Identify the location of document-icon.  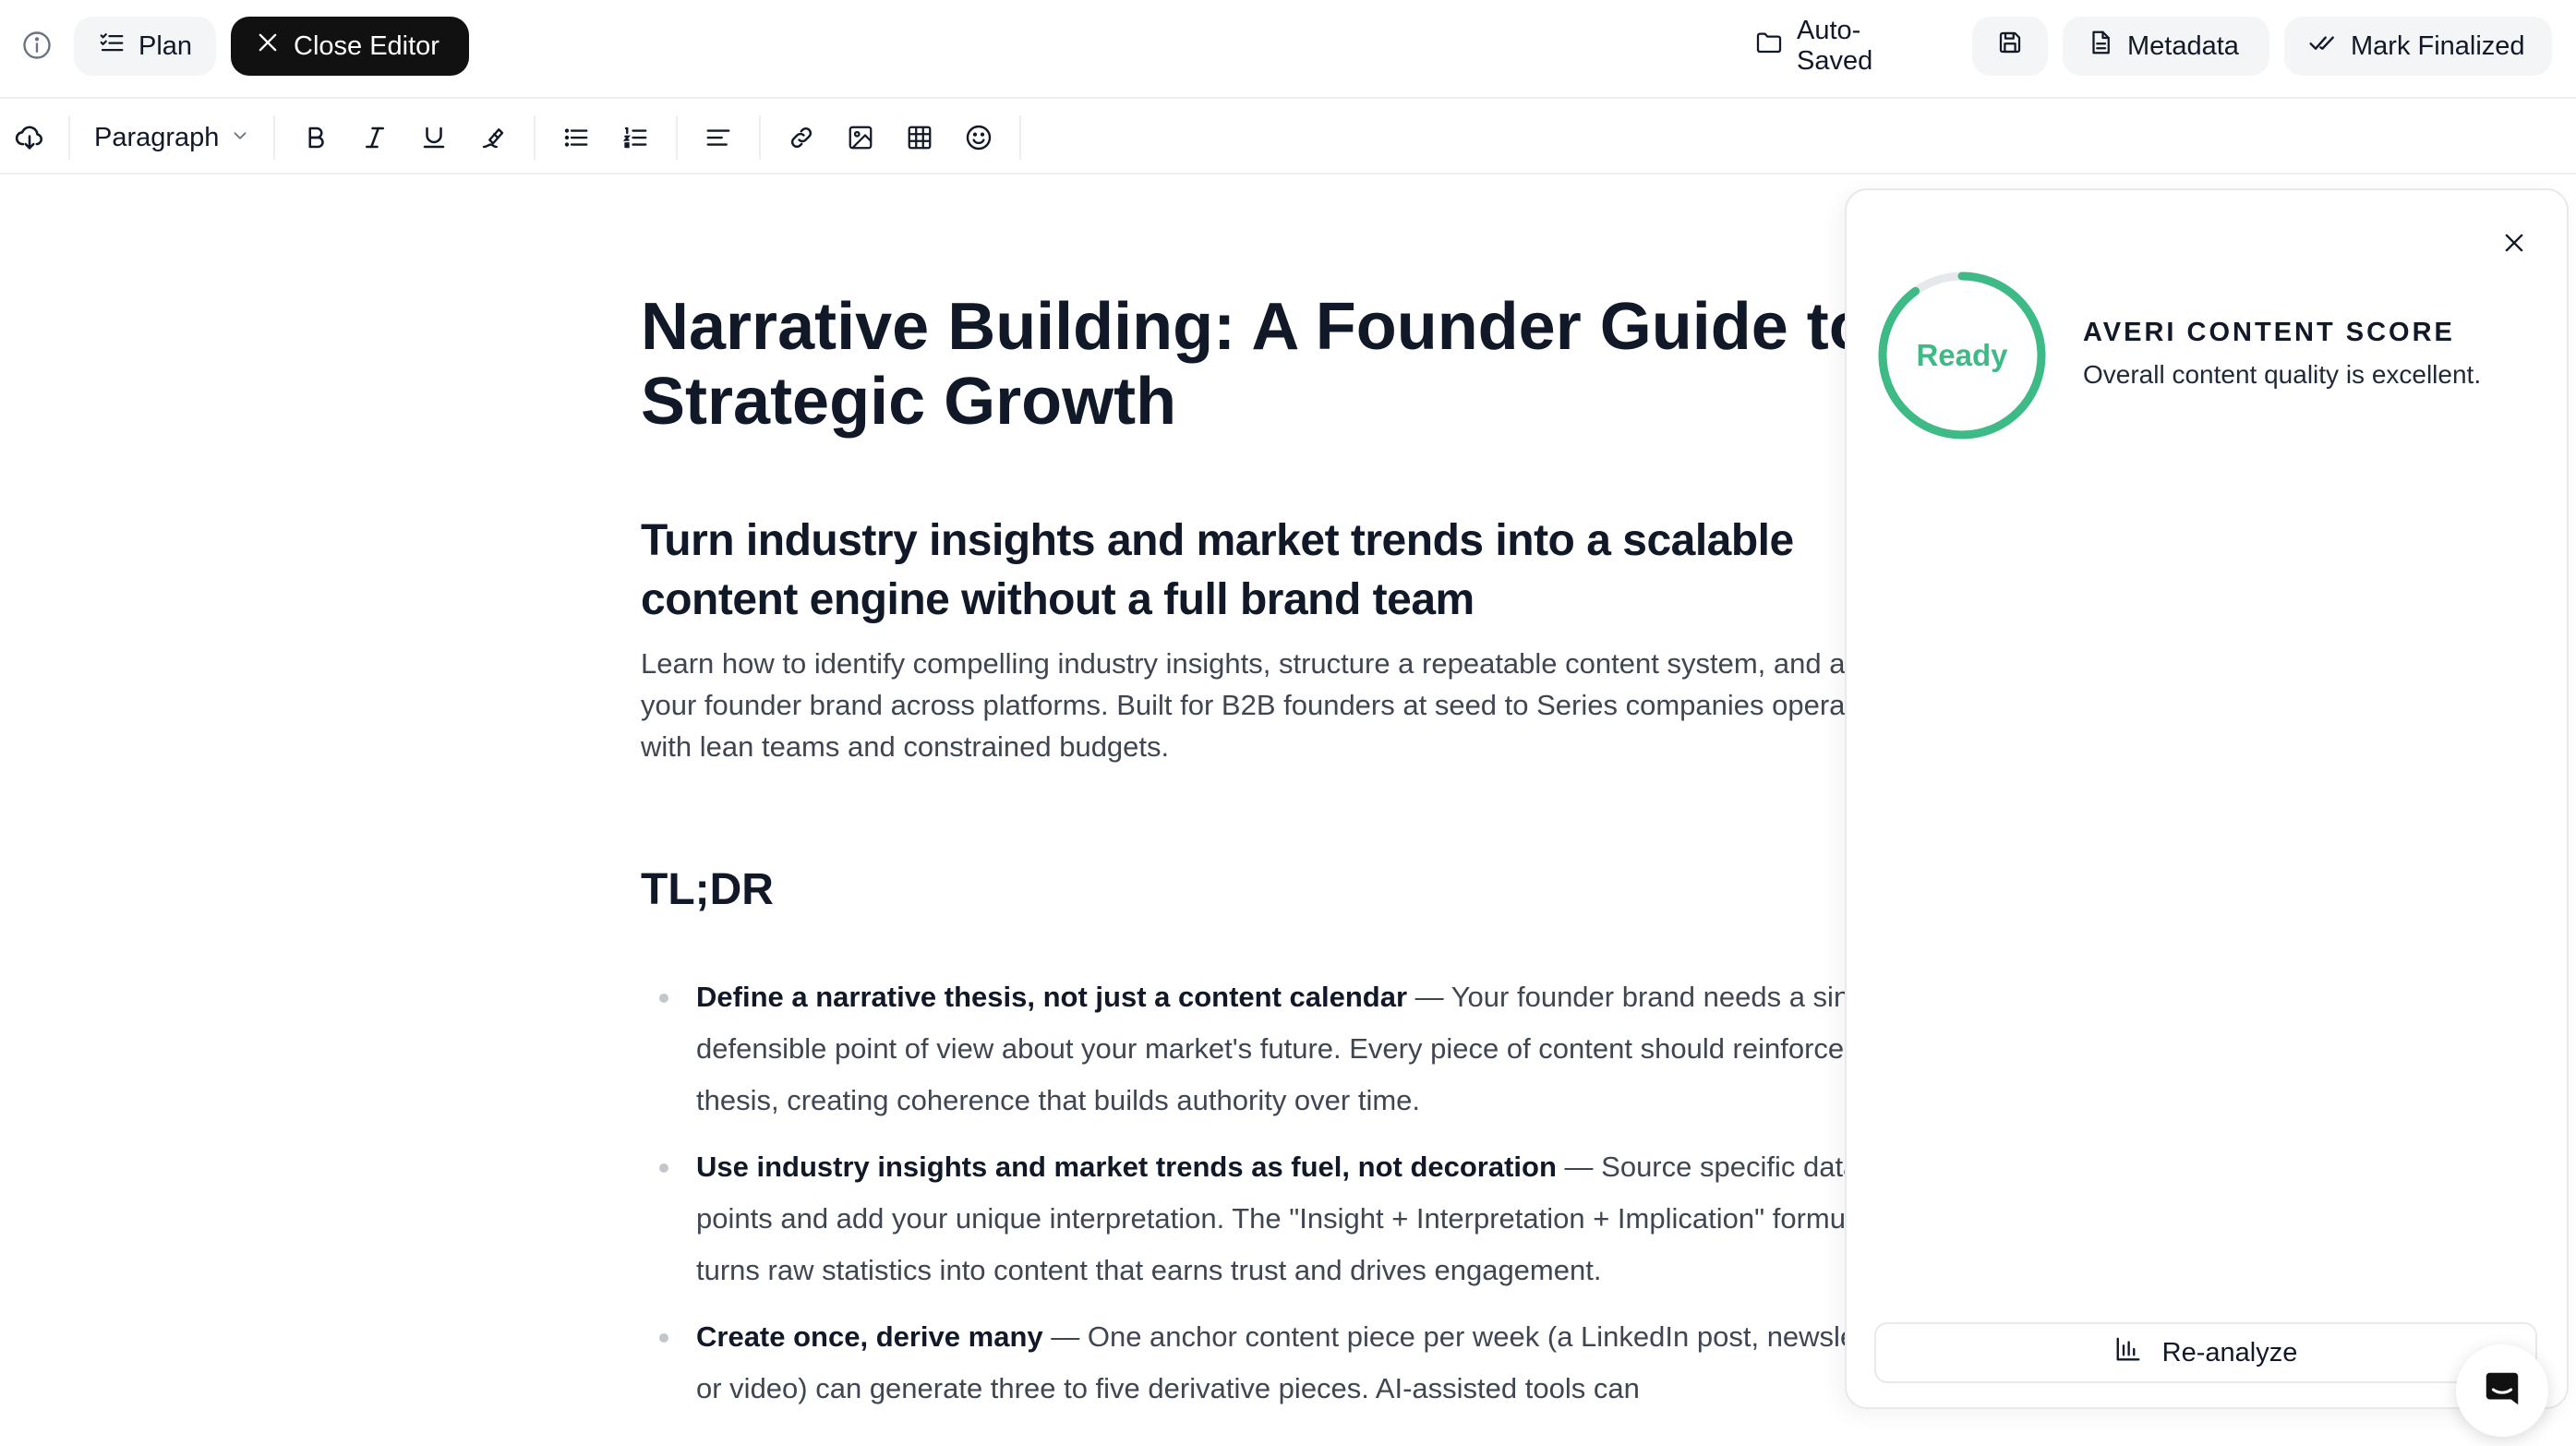
(2100, 46).